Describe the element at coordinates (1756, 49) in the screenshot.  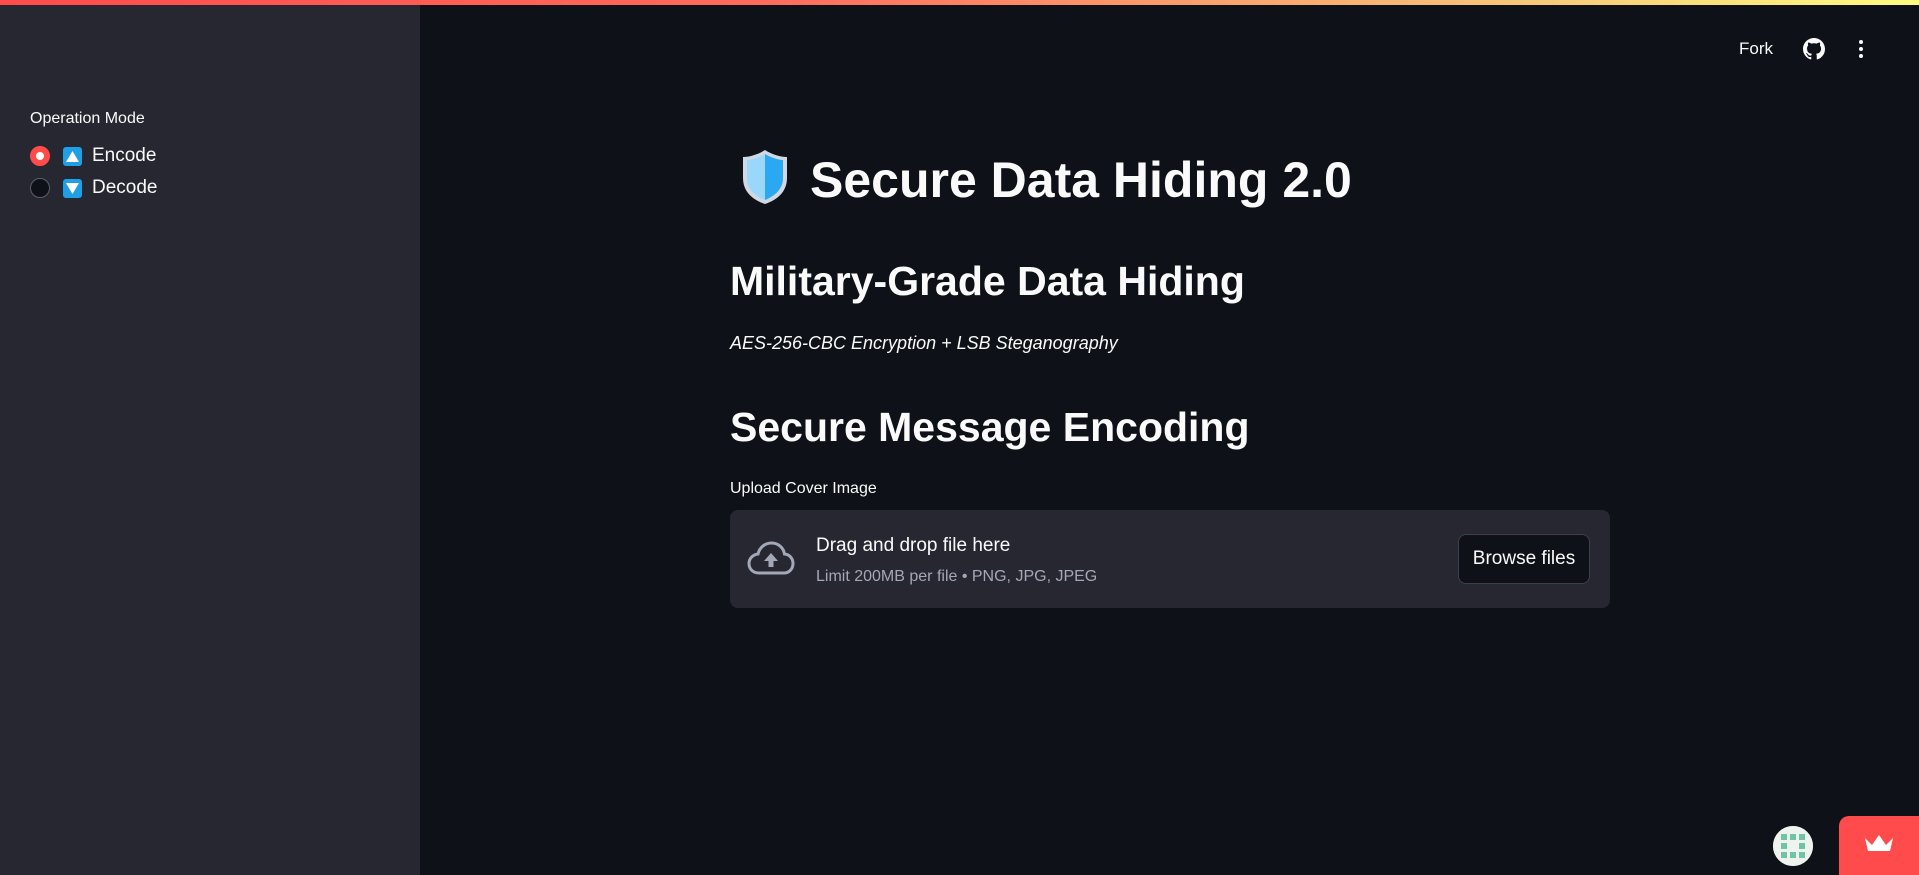
I see `fork-link: Fork` at that location.